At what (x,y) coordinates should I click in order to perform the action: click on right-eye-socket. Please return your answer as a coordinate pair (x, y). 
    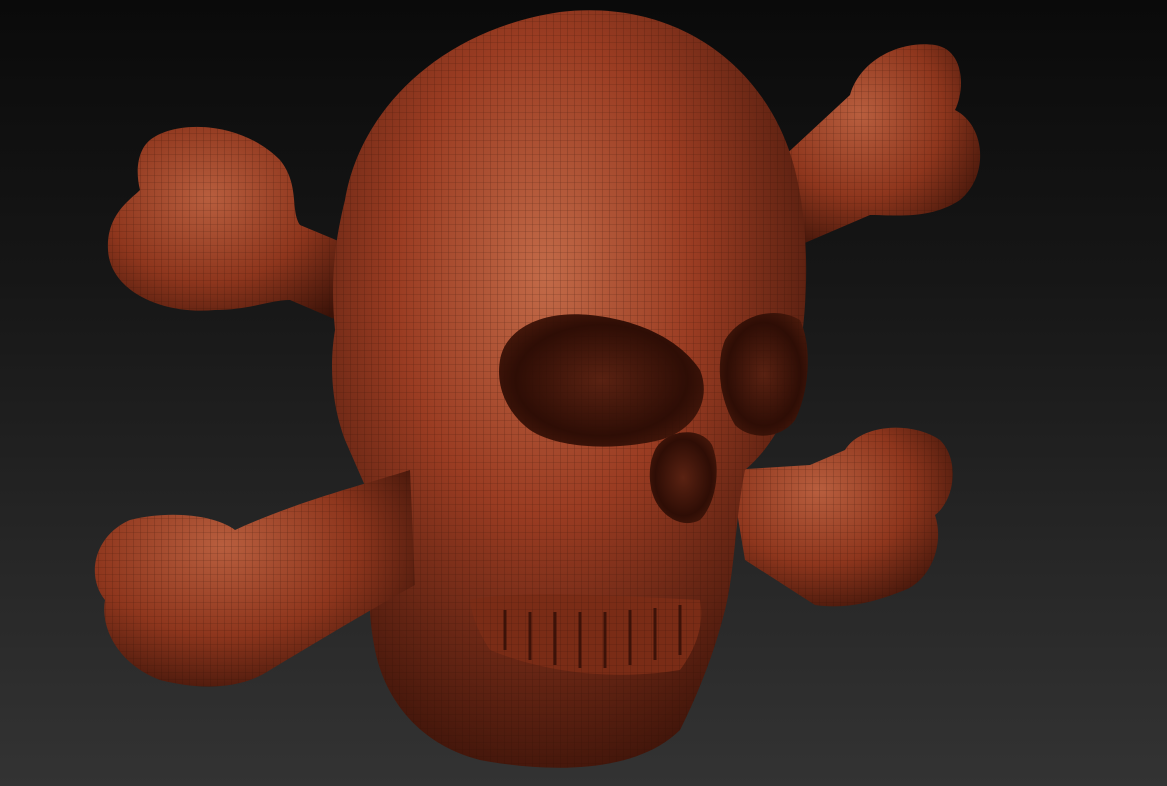
    Looking at the image, I should click on (763, 374).